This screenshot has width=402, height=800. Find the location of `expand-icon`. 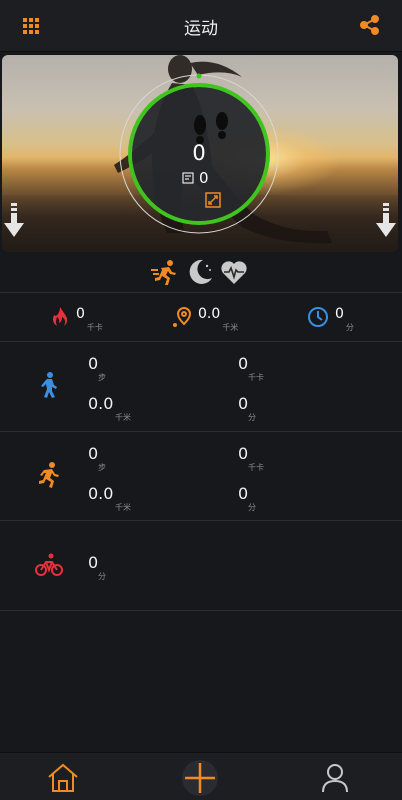

expand-icon is located at coordinates (213, 200).